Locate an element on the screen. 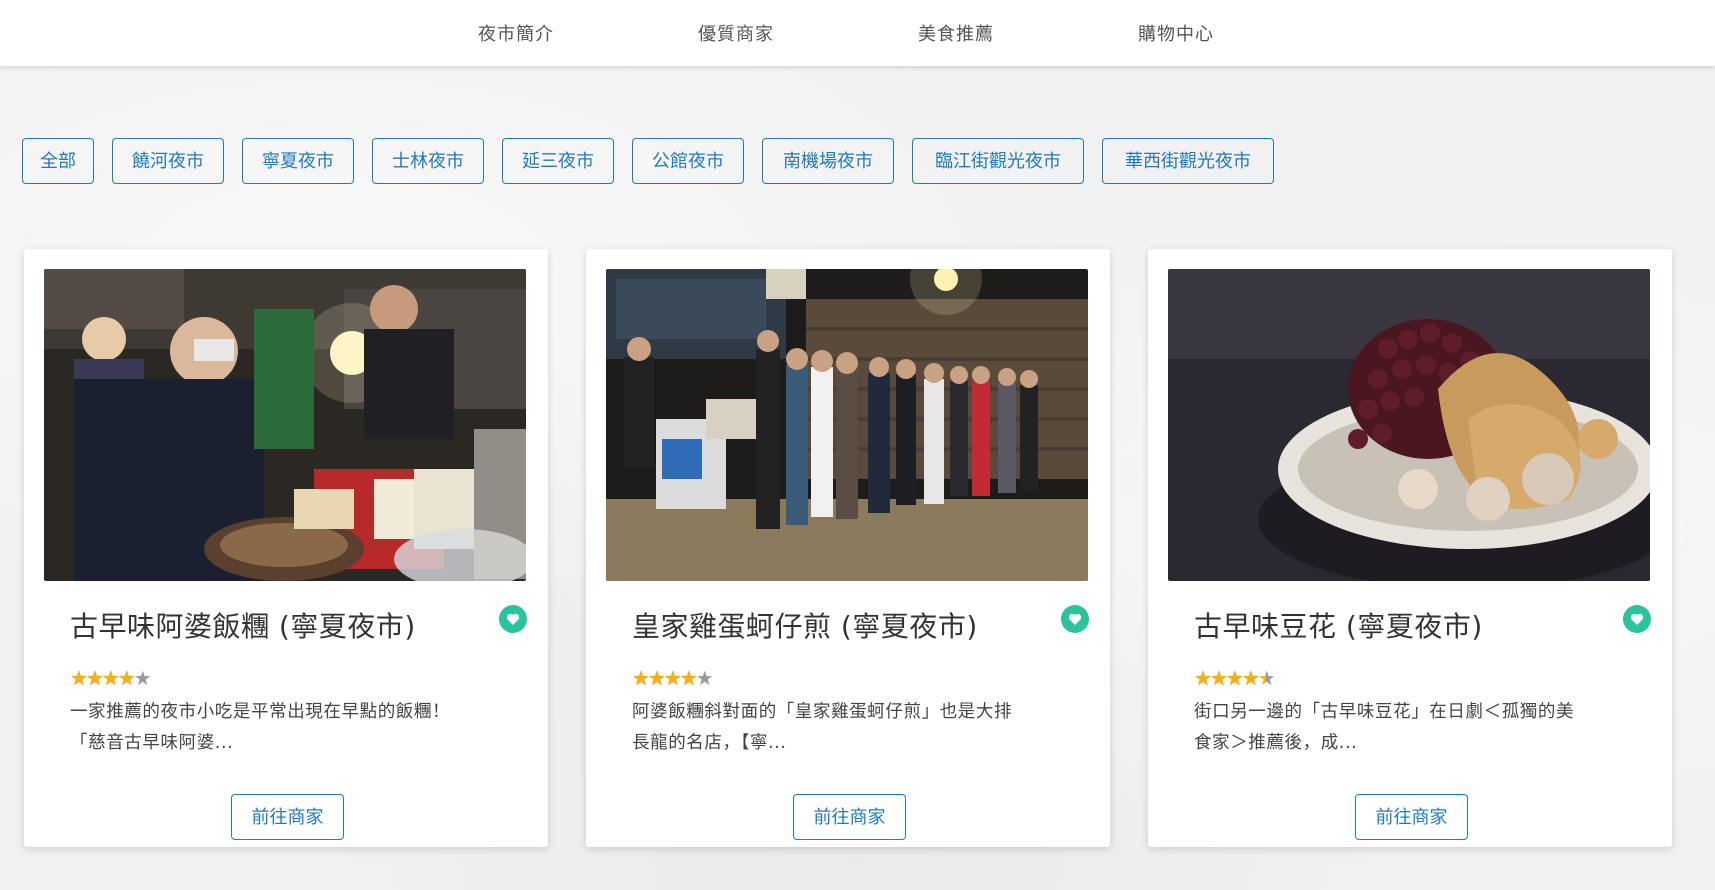 This screenshot has height=890, width=1715. nav-item-shopping: 購物中心 is located at coordinates (1176, 33).